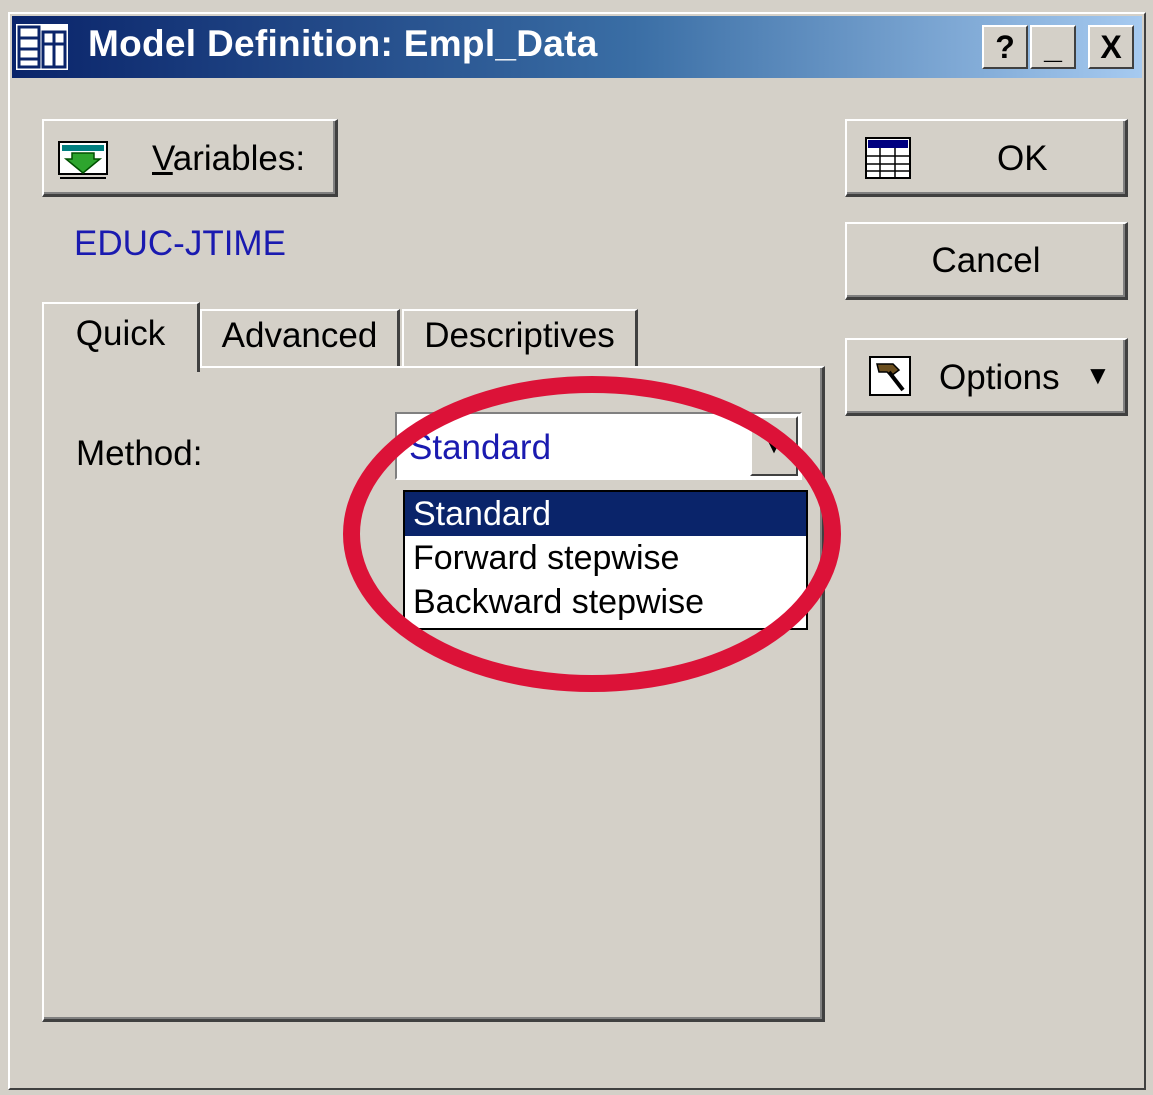 The height and width of the screenshot is (1095, 1153). I want to click on variables-hotkey: V, so click(162, 158).